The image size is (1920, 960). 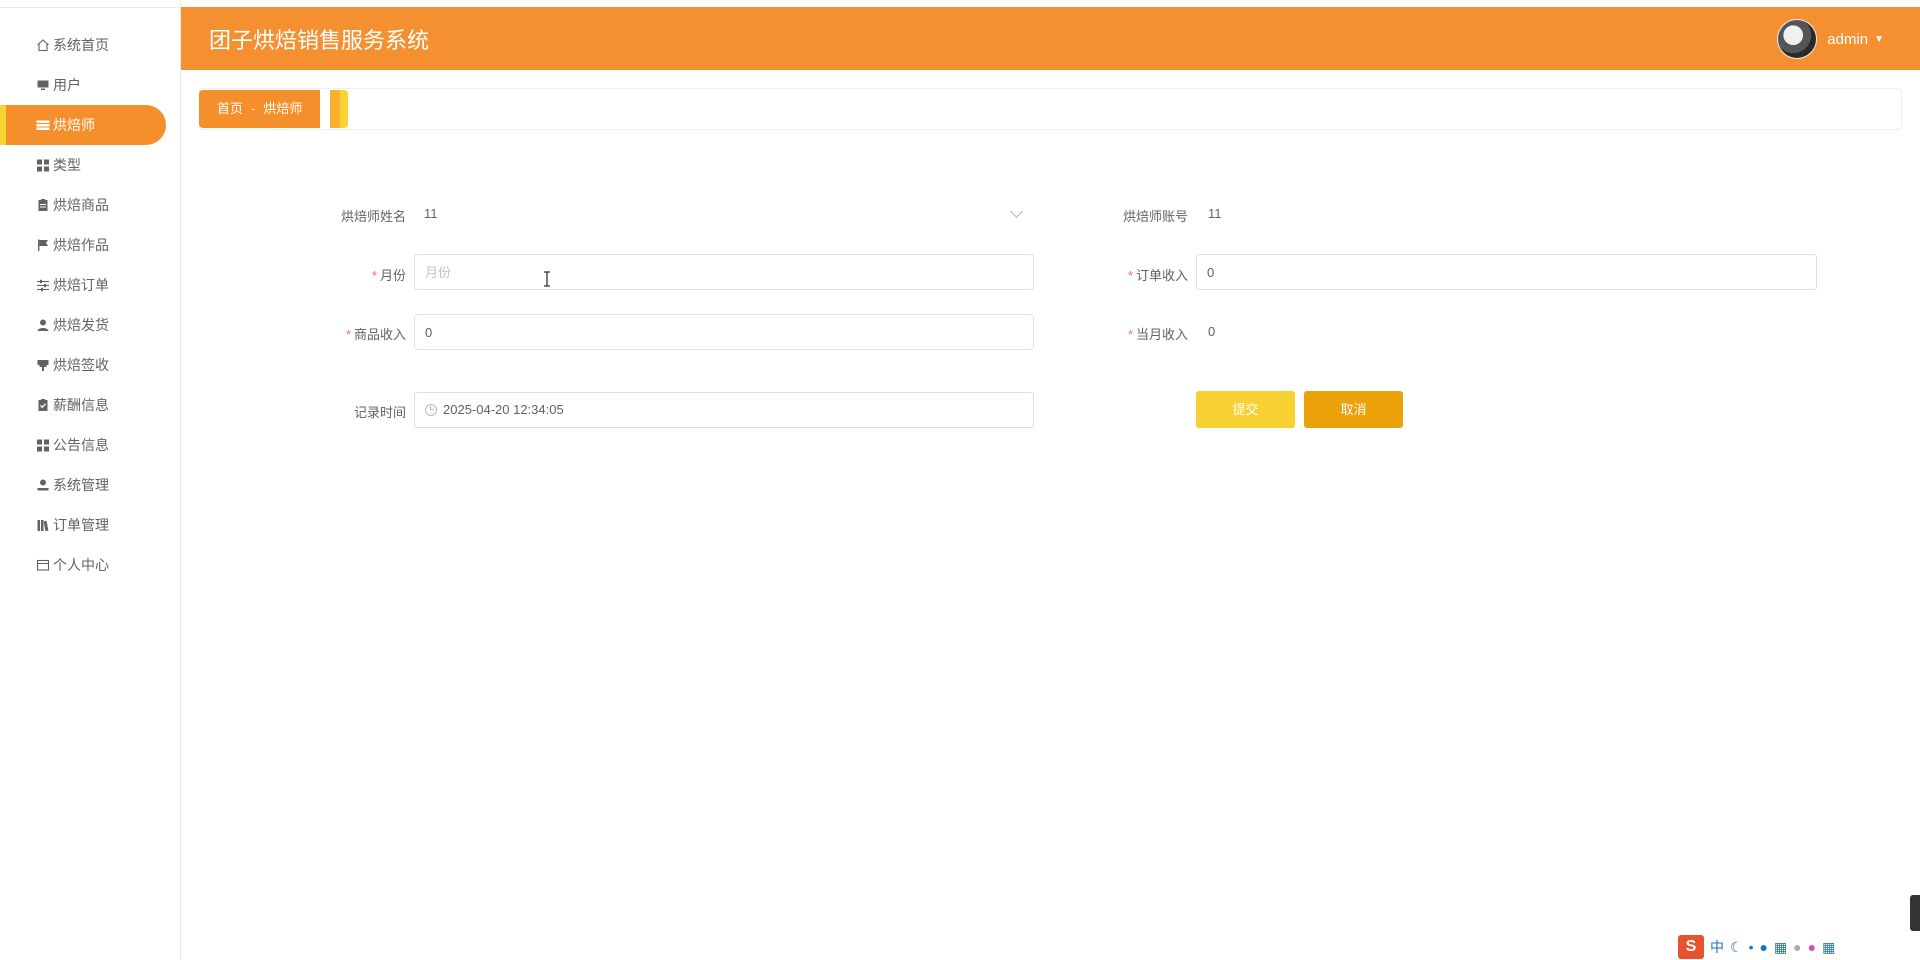 I want to click on sidebar-item-label: 烘焙签收, so click(x=81, y=365).